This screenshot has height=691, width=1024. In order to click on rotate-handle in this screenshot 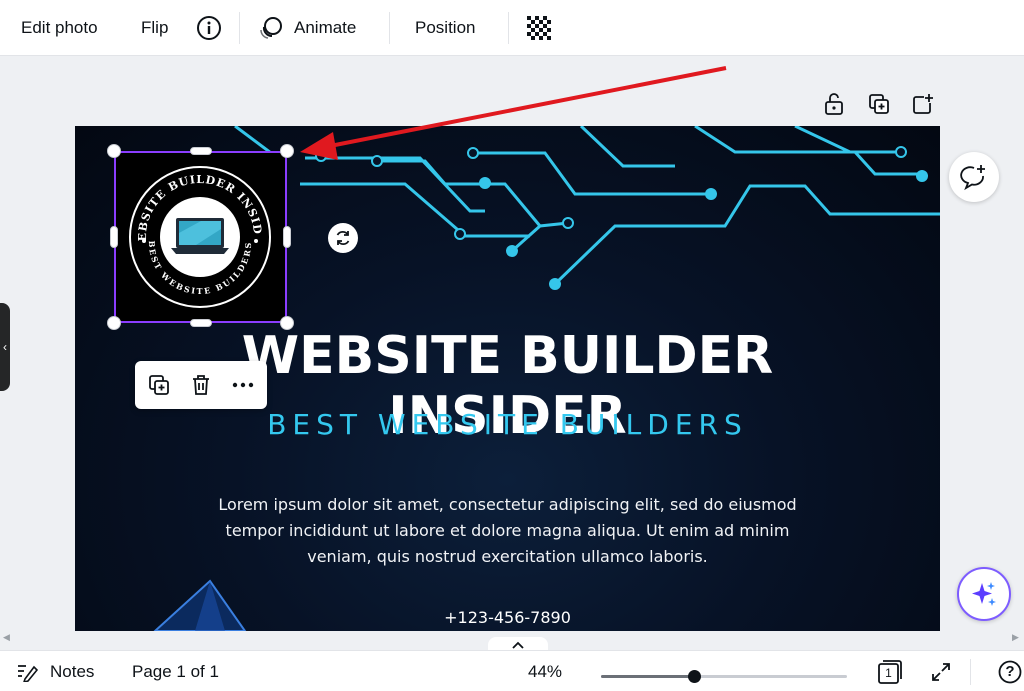, I will do `click(343, 238)`.